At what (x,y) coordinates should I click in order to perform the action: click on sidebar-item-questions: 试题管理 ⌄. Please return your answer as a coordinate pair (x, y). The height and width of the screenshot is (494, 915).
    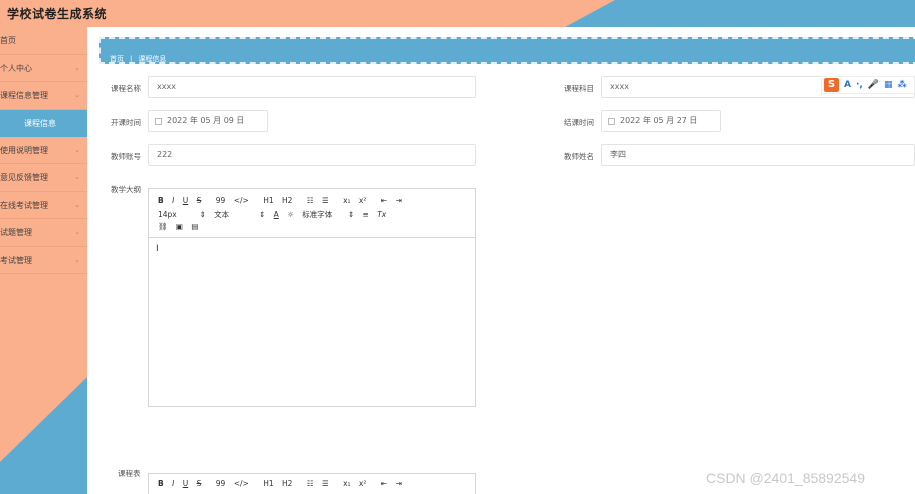
    Looking at the image, I should click on (43, 233).